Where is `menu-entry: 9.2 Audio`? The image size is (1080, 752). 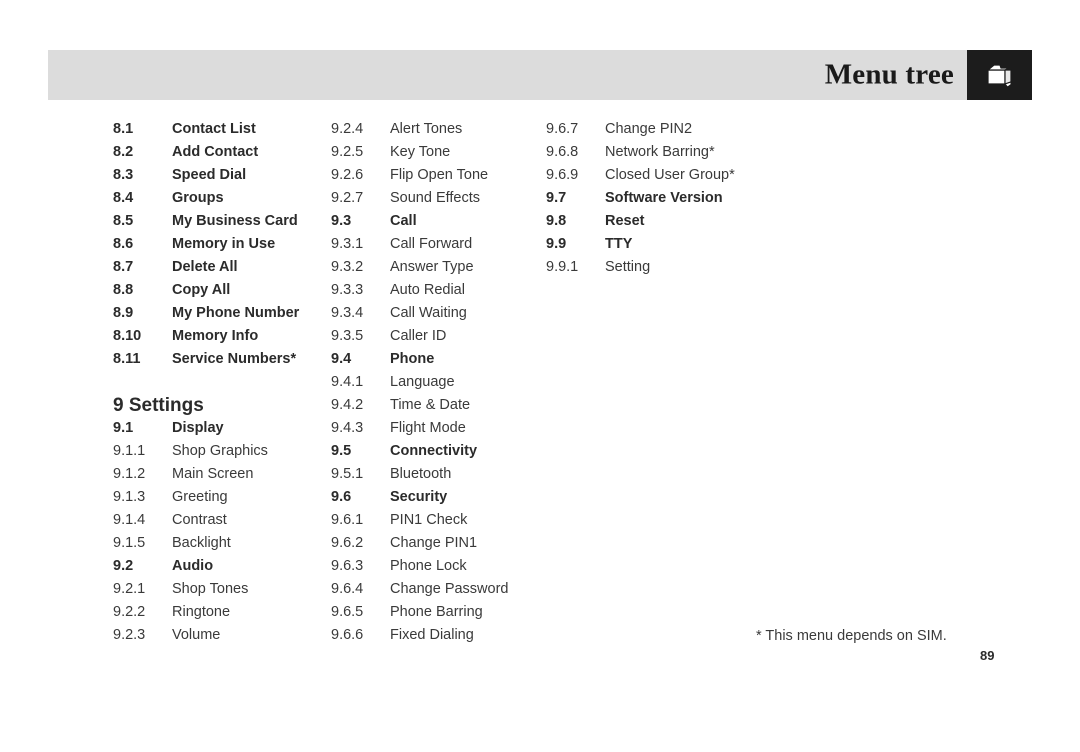
menu-entry: 9.2 Audio is located at coordinates (220, 566).